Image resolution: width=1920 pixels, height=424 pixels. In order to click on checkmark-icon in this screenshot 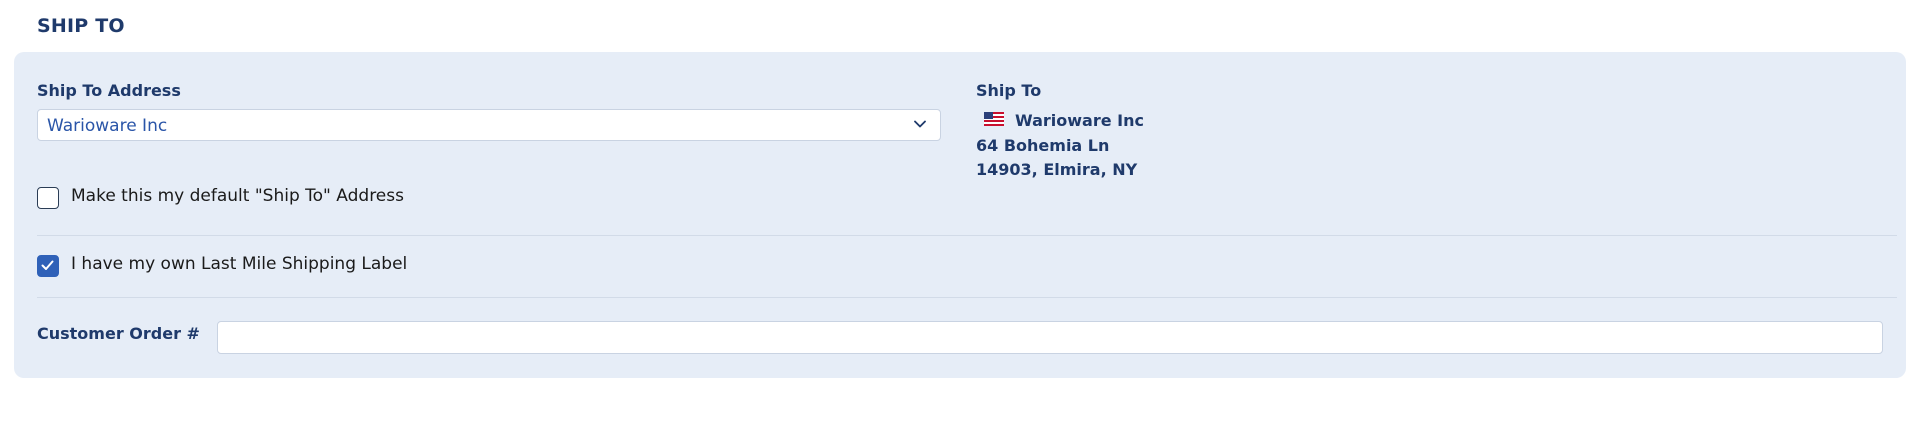, I will do `click(47, 265)`.